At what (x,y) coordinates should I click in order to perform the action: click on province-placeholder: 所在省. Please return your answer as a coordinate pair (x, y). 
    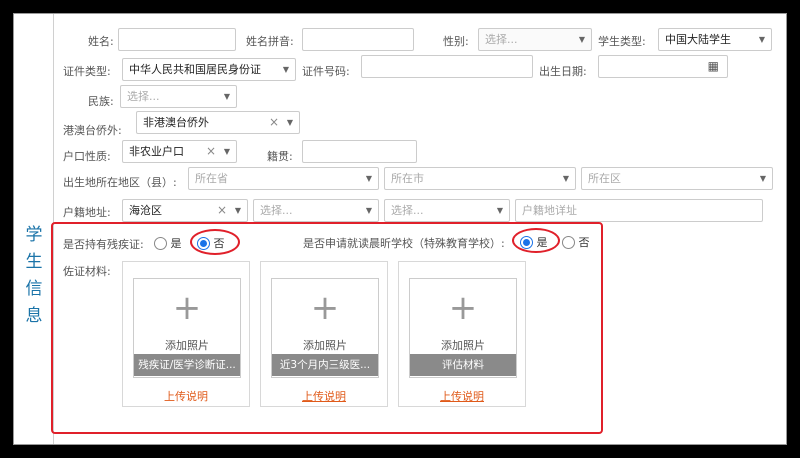
    Looking at the image, I should click on (211, 178).